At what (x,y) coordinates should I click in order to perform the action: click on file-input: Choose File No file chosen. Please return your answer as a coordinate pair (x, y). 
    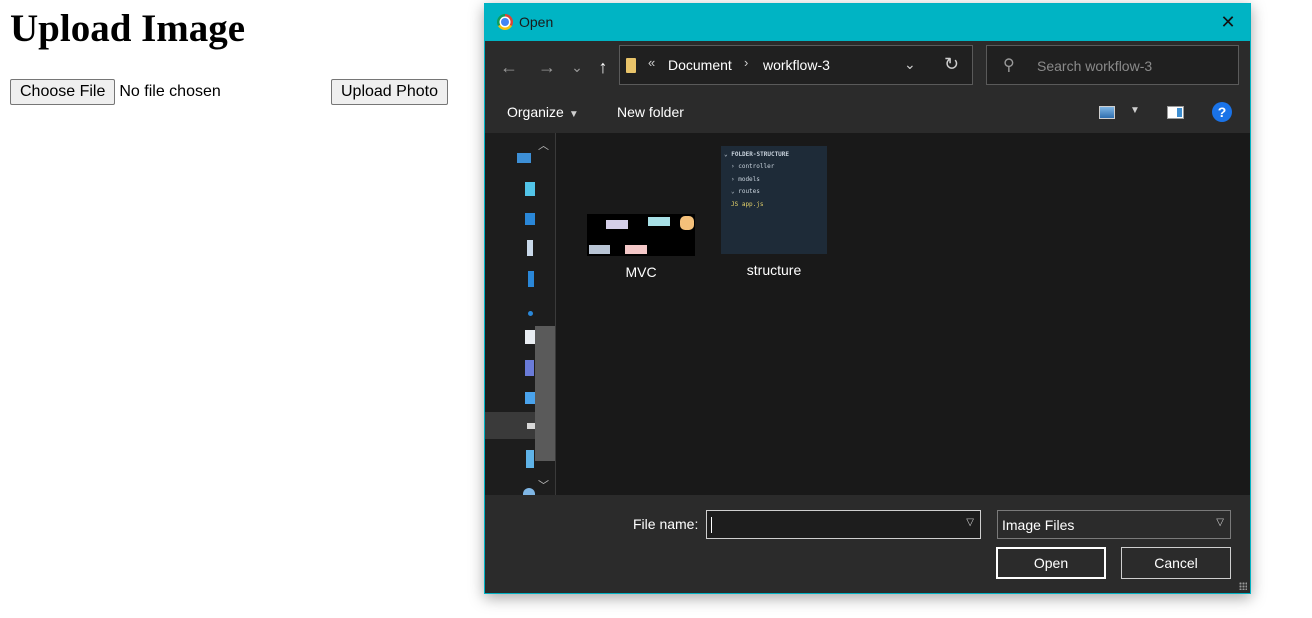
    Looking at the image, I should click on (115, 92).